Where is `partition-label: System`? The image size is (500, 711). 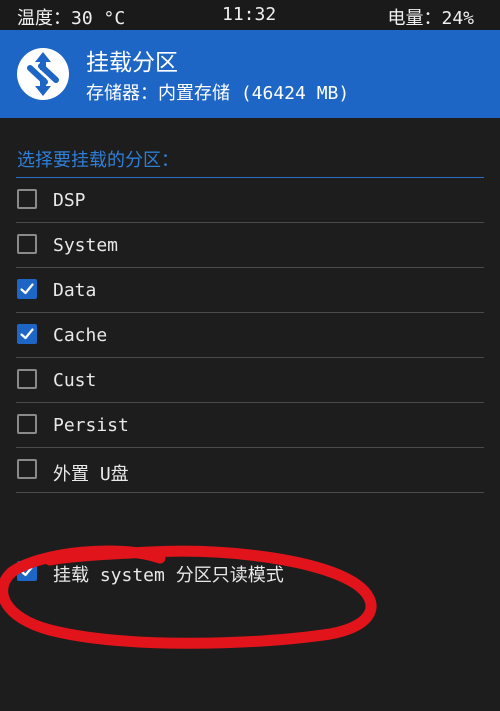 partition-label: System is located at coordinates (86, 245).